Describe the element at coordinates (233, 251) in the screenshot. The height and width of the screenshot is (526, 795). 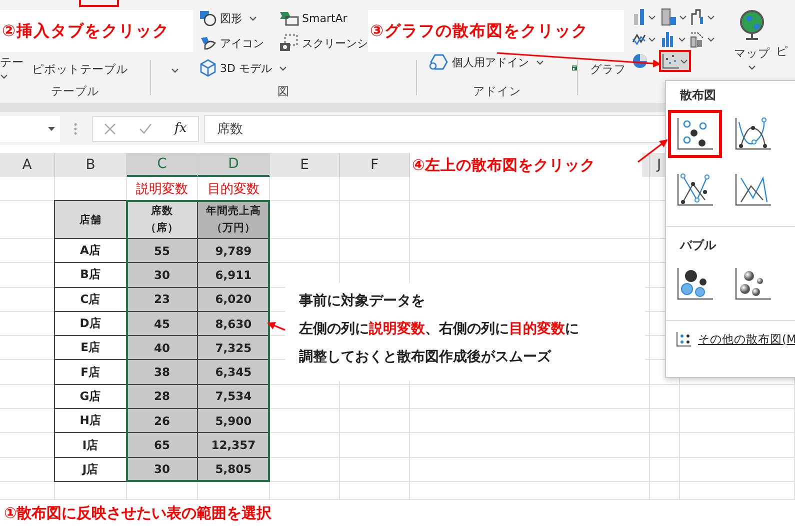
I see `table-cell: 9,789` at that location.